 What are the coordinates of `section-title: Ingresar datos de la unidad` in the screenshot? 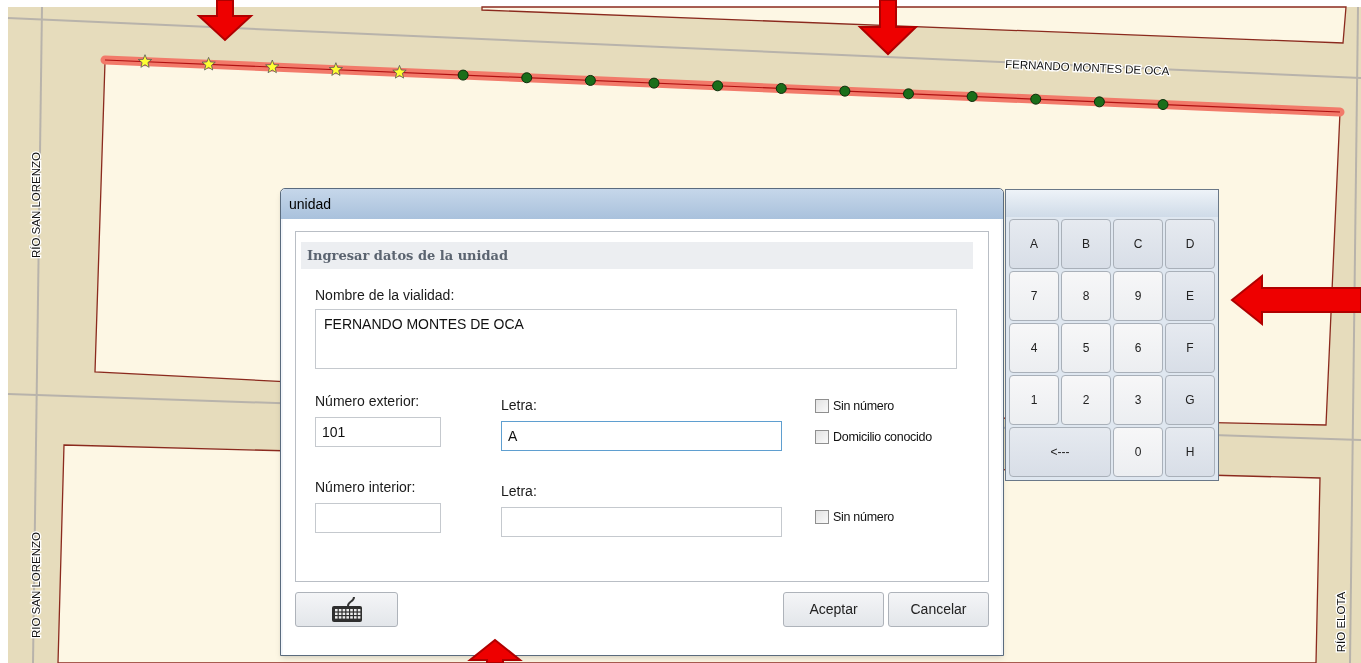 It's located at (408, 255).